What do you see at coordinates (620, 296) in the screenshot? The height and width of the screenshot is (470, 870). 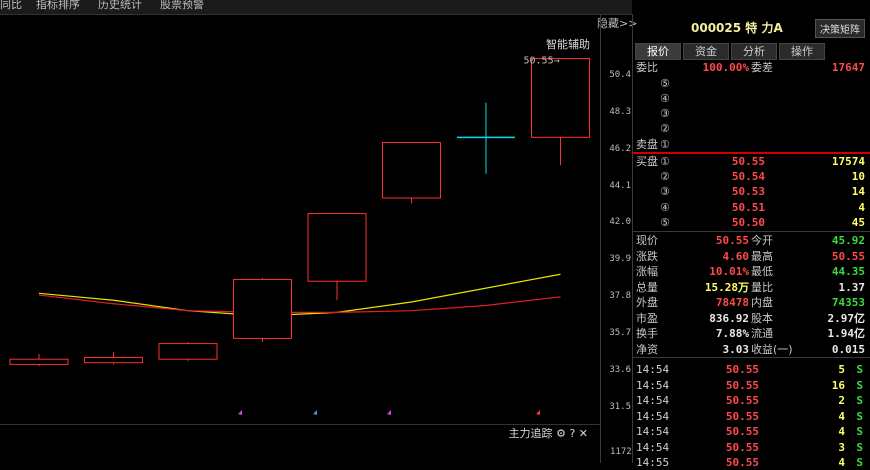 I see `price-tick: 37.8` at bounding box center [620, 296].